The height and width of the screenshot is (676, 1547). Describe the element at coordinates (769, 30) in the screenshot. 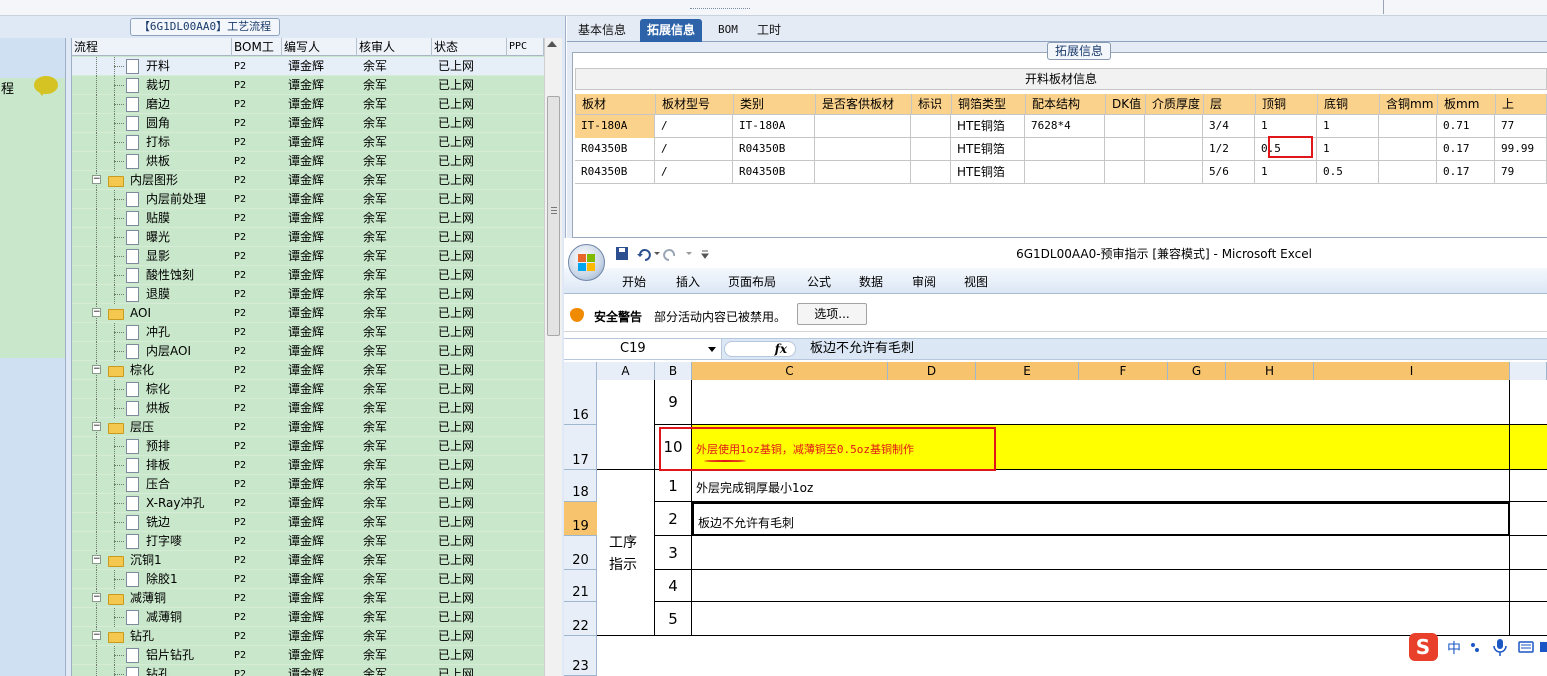

I see `tab-work-hours: 工时` at that location.